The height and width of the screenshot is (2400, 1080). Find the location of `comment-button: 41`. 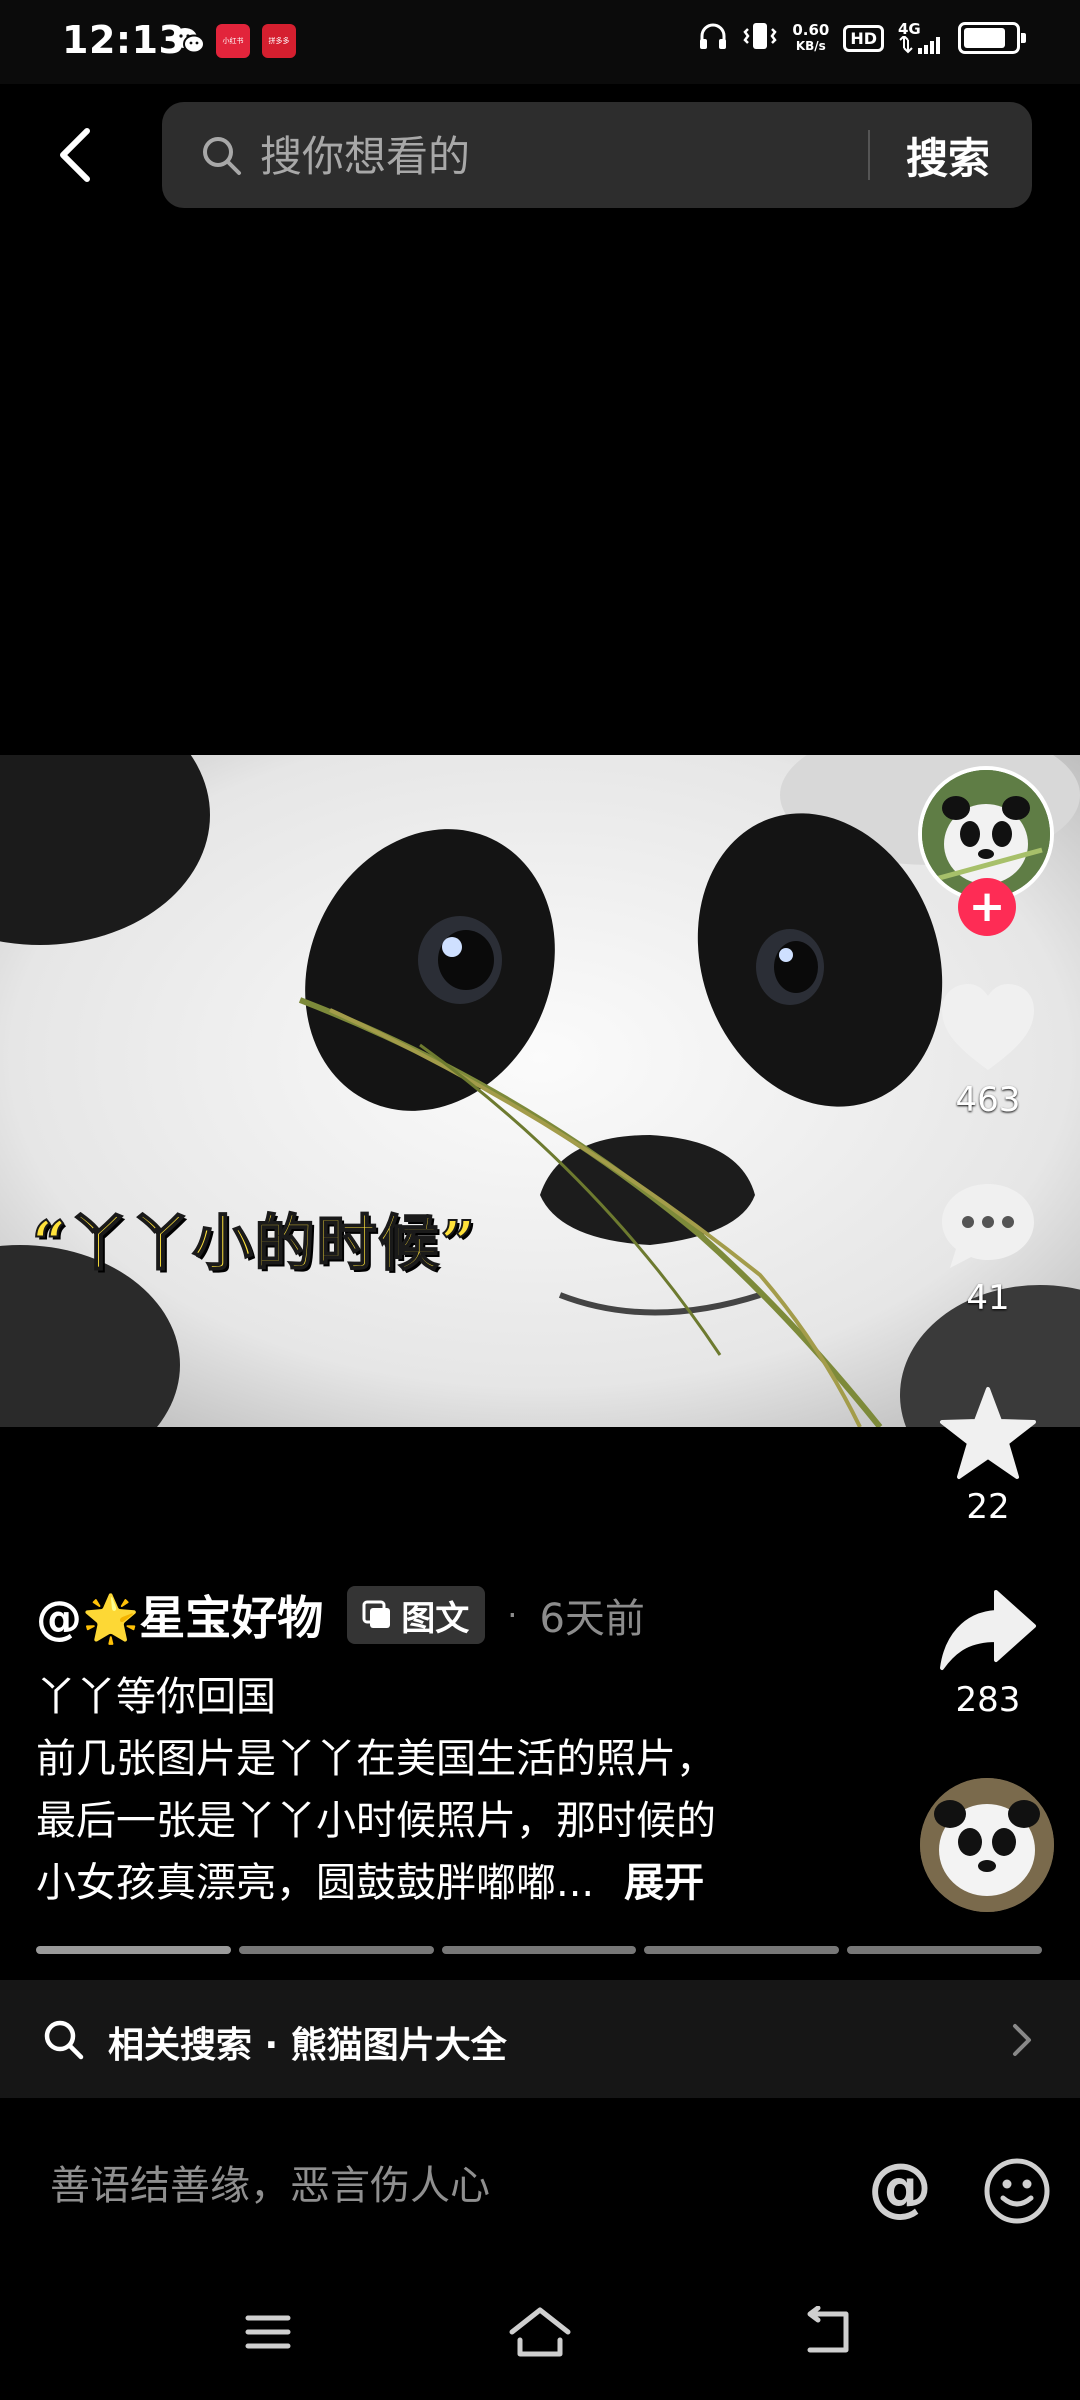

comment-button: 41 is located at coordinates (988, 1249).